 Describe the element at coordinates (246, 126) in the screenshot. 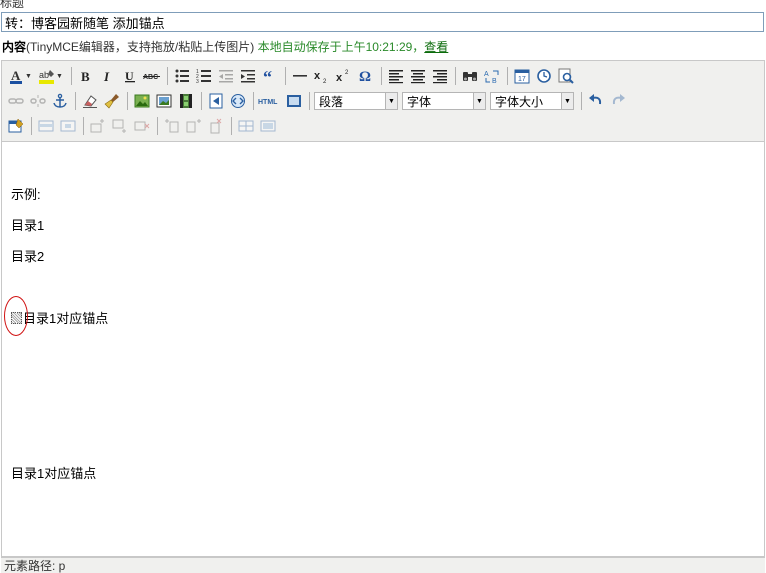

I see `split-cells-icon` at that location.